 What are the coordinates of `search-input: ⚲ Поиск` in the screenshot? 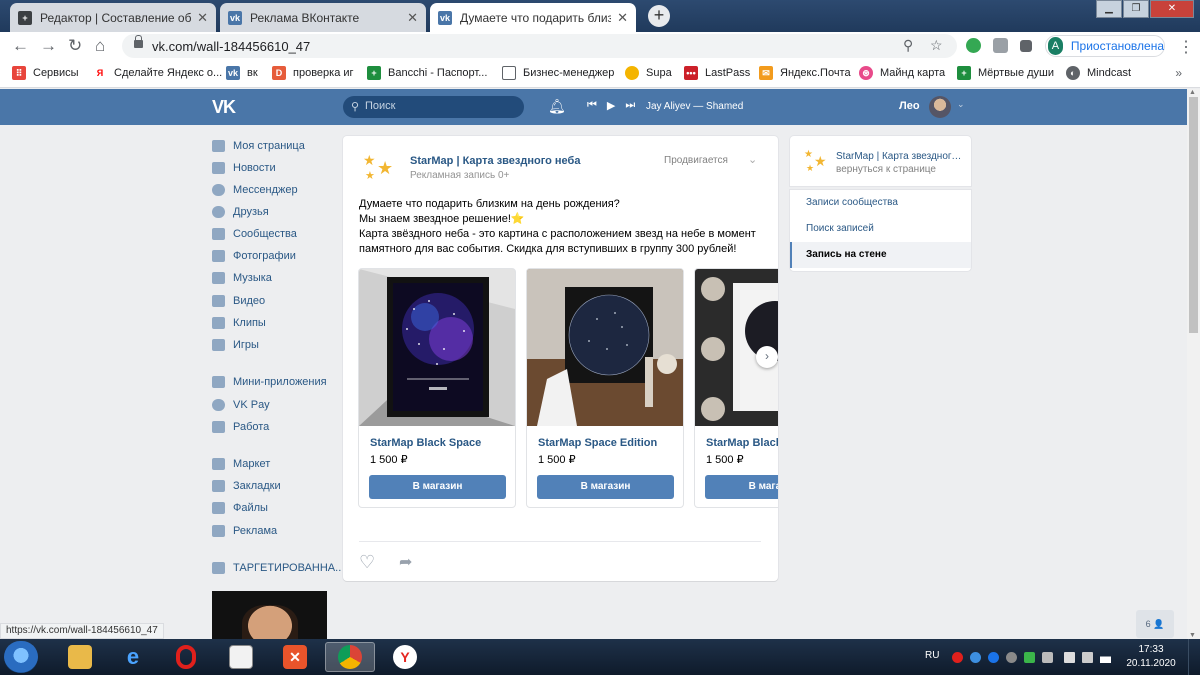 It's located at (433, 107).